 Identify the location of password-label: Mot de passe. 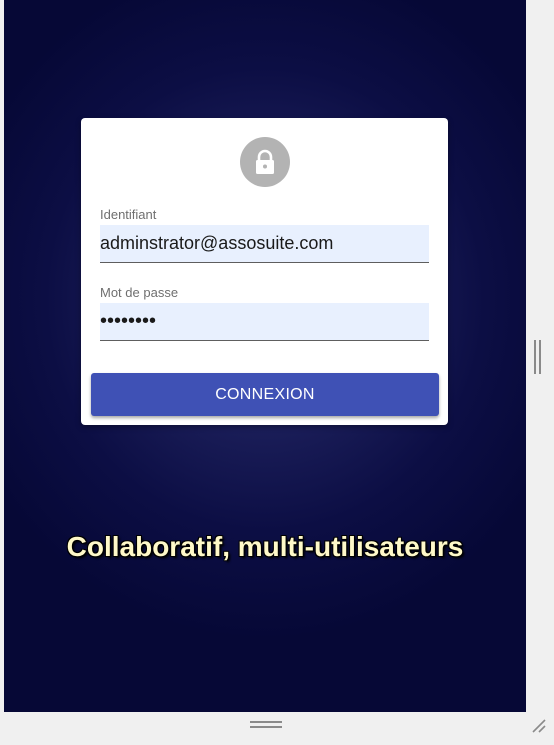
(139, 292).